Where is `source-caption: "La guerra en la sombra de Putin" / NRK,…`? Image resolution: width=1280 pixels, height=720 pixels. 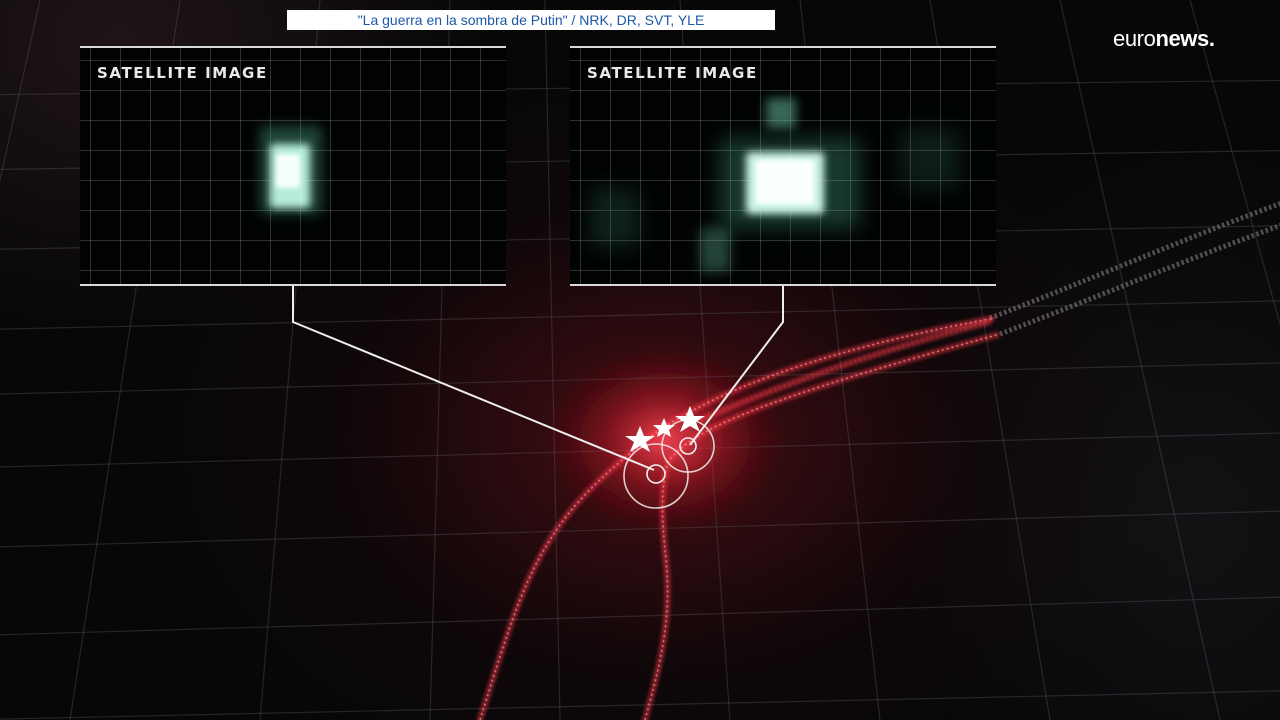 source-caption: "La guerra en la sombra de Putin" / NRK,… is located at coordinates (531, 20).